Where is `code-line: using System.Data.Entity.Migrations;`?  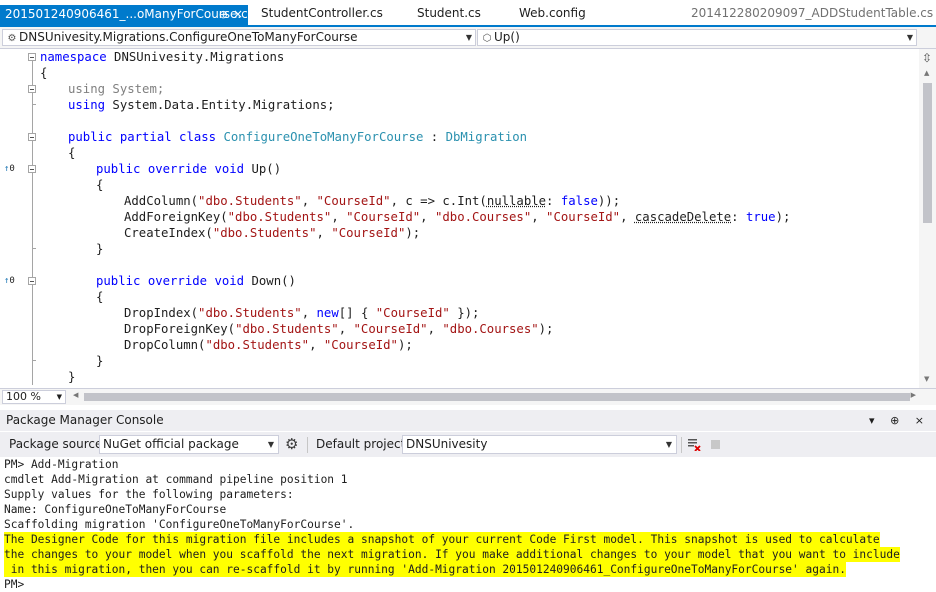
code-line: using System.Data.Entity.Migrations; is located at coordinates (201, 105).